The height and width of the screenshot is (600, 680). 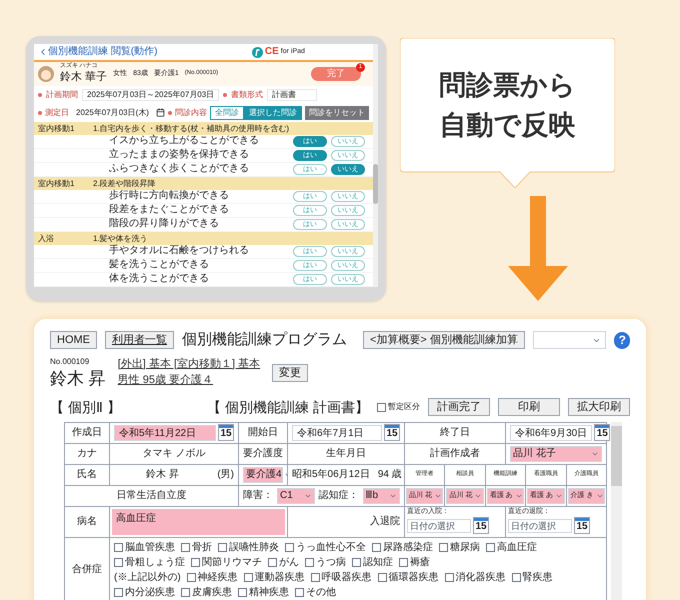 What do you see at coordinates (225, 475) in the screenshot?
I see `table-cell-text: (男)` at bounding box center [225, 475].